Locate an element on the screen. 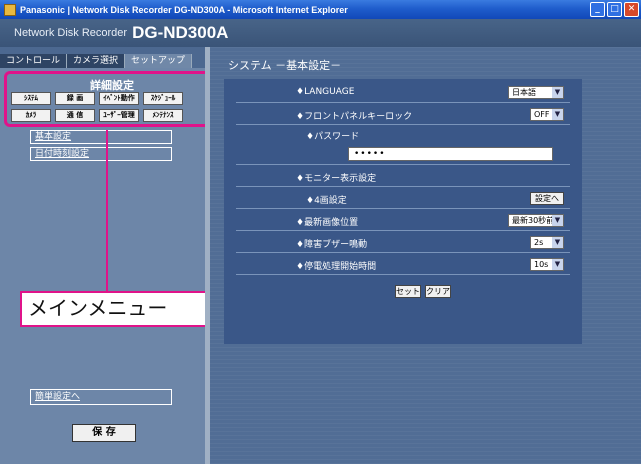 Image resolution: width=641 pixels, height=464 pixels. main-menu-callout: メインメニュー is located at coordinates (114, 309).